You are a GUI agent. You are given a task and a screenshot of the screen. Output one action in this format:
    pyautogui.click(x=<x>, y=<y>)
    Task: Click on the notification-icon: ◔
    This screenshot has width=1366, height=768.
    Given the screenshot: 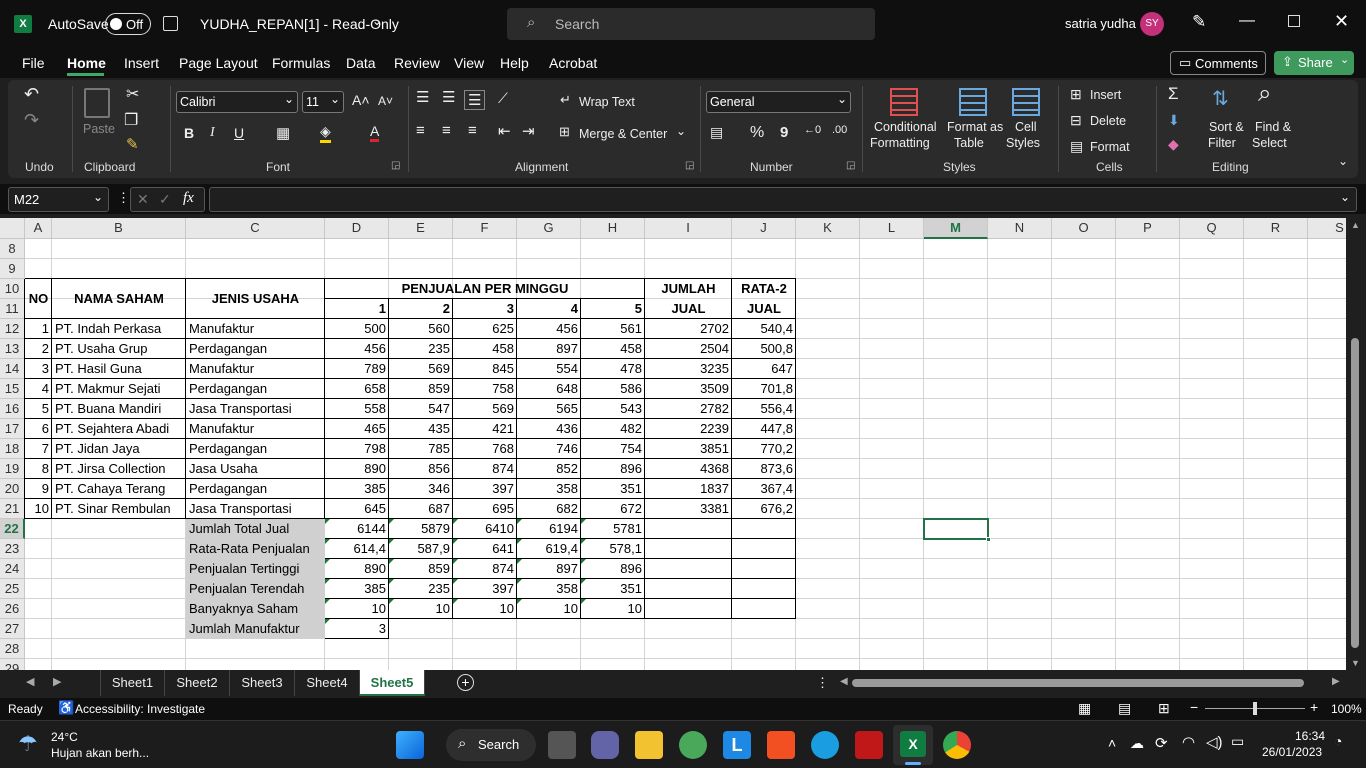 What is the action you would take?
    pyautogui.click(x=1338, y=741)
    